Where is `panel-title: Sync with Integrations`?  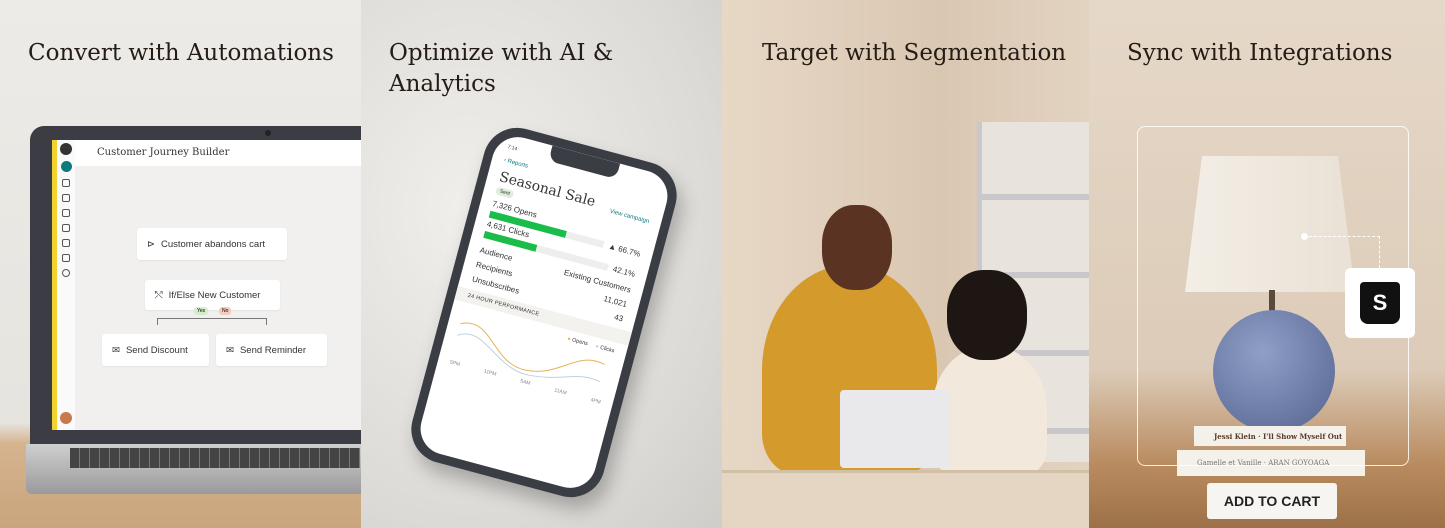
panel-title: Sync with Integrations is located at coordinates (1260, 53).